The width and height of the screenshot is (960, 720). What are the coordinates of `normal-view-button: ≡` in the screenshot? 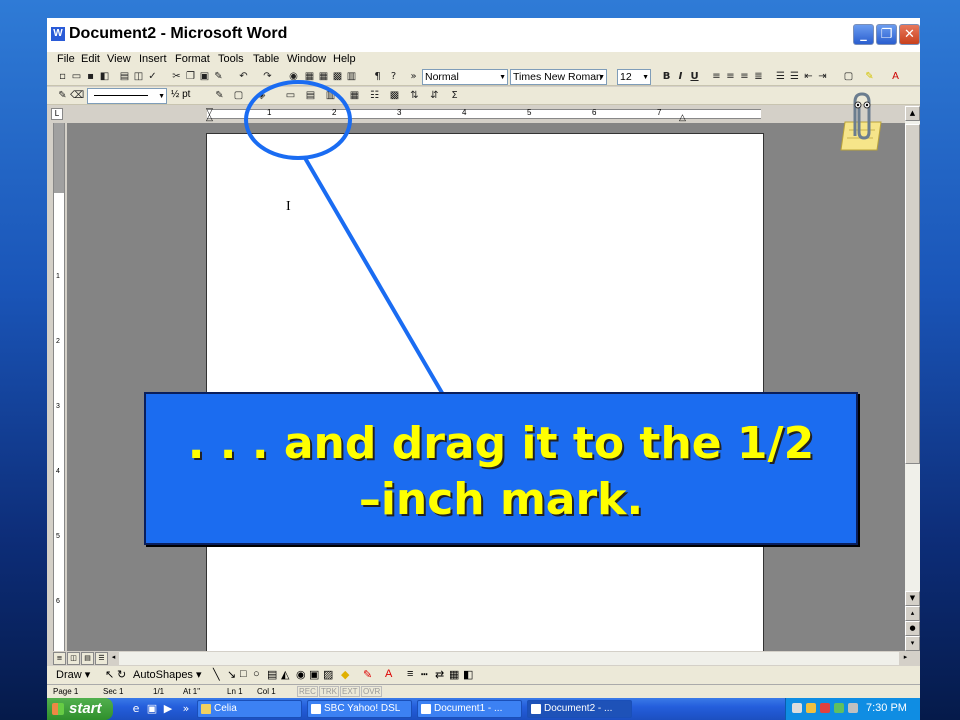 It's located at (59, 658).